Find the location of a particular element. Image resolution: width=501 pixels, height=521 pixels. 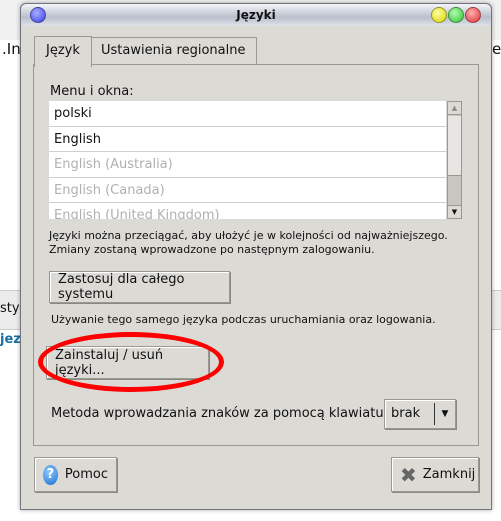

window-title: Języki is located at coordinates (256, 15).